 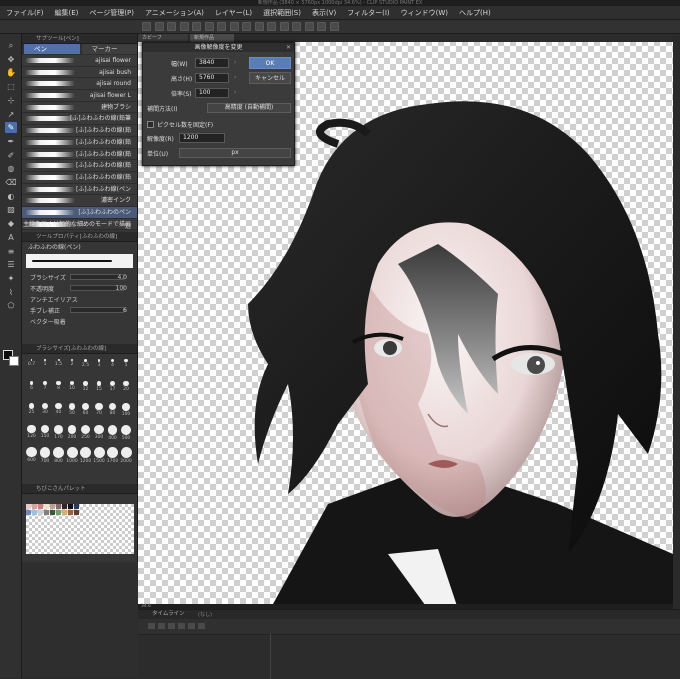 I want to click on timeline-track-area, so click(x=409, y=656).